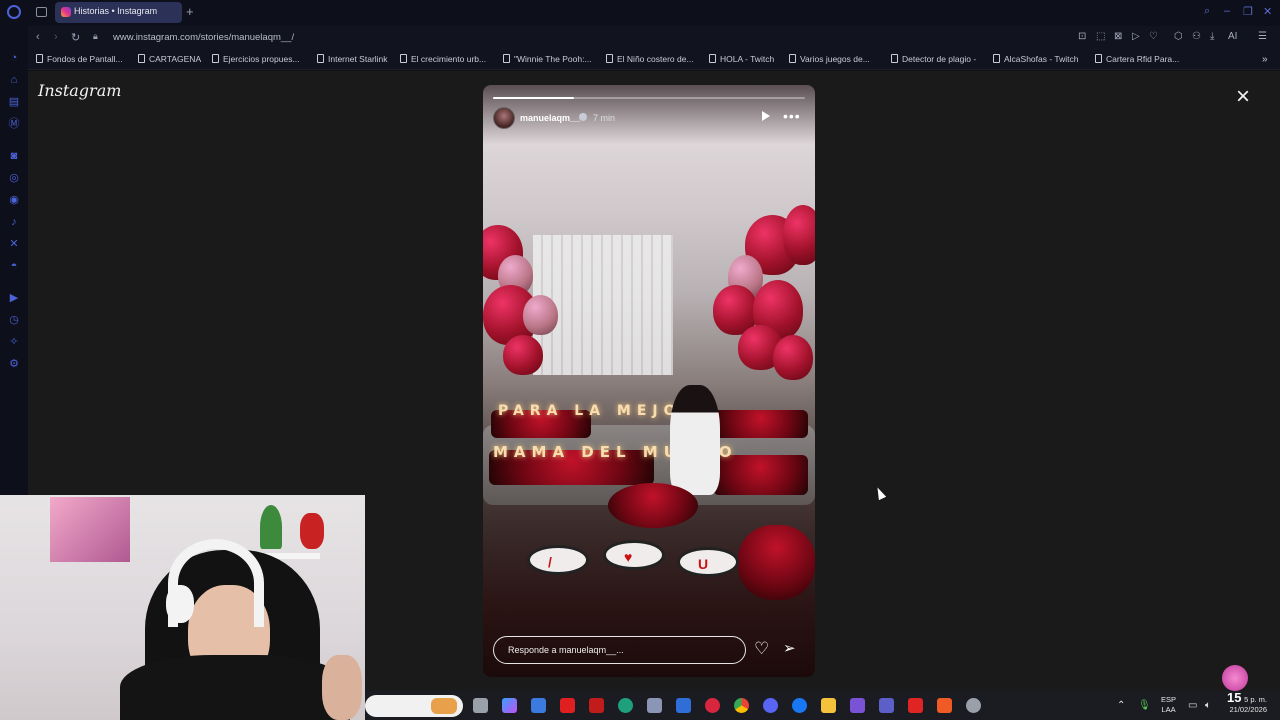 Image resolution: width=1280 pixels, height=720 pixels. I want to click on forward-icon: ›, so click(56, 37).